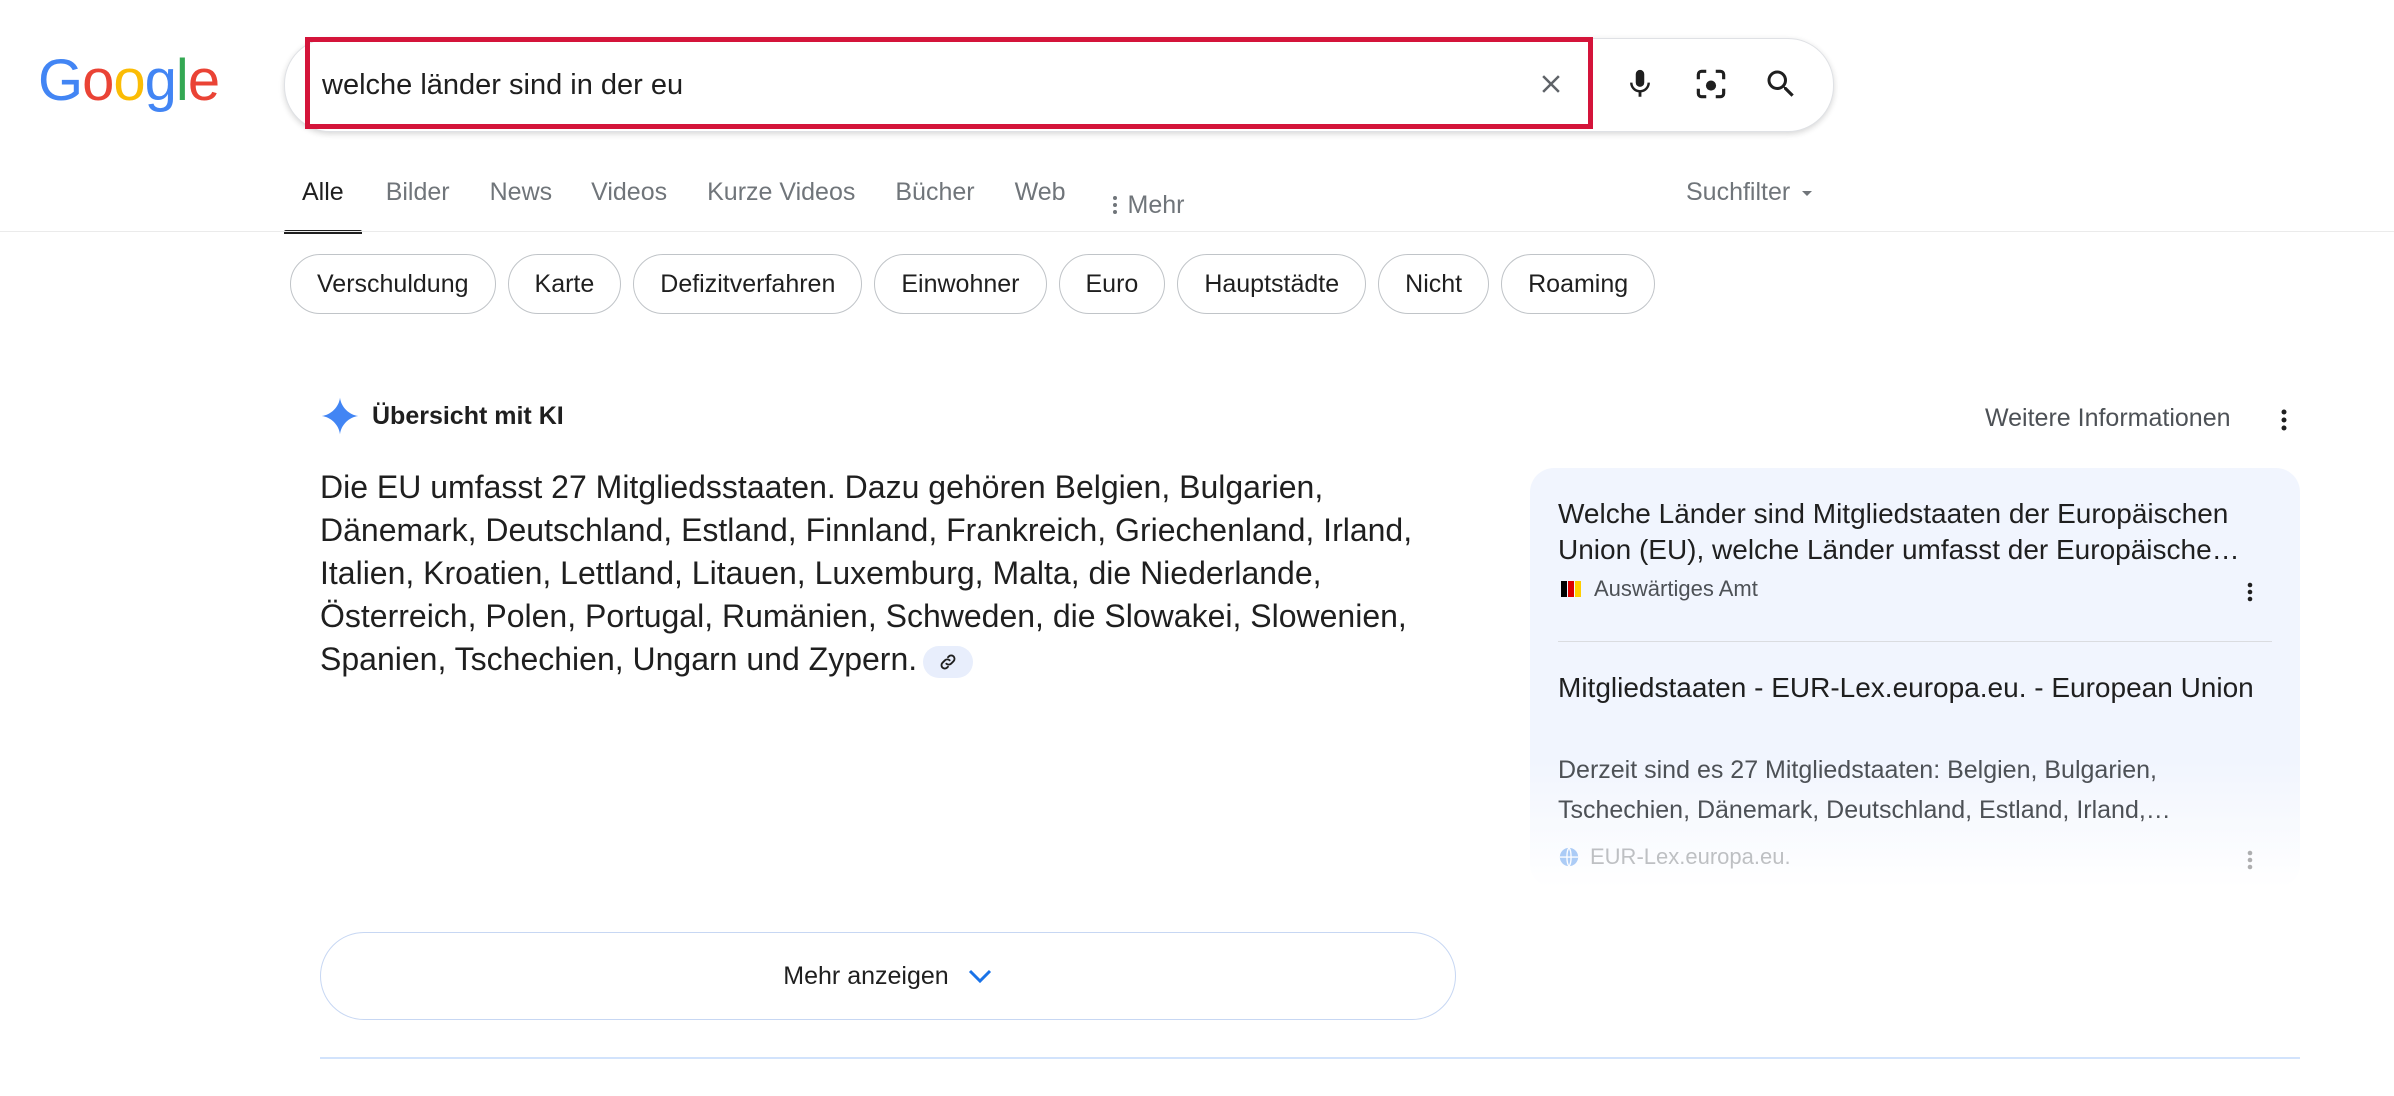  Describe the element at coordinates (1310, 1058) in the screenshot. I see `ai-overview-bottom-divider` at that location.